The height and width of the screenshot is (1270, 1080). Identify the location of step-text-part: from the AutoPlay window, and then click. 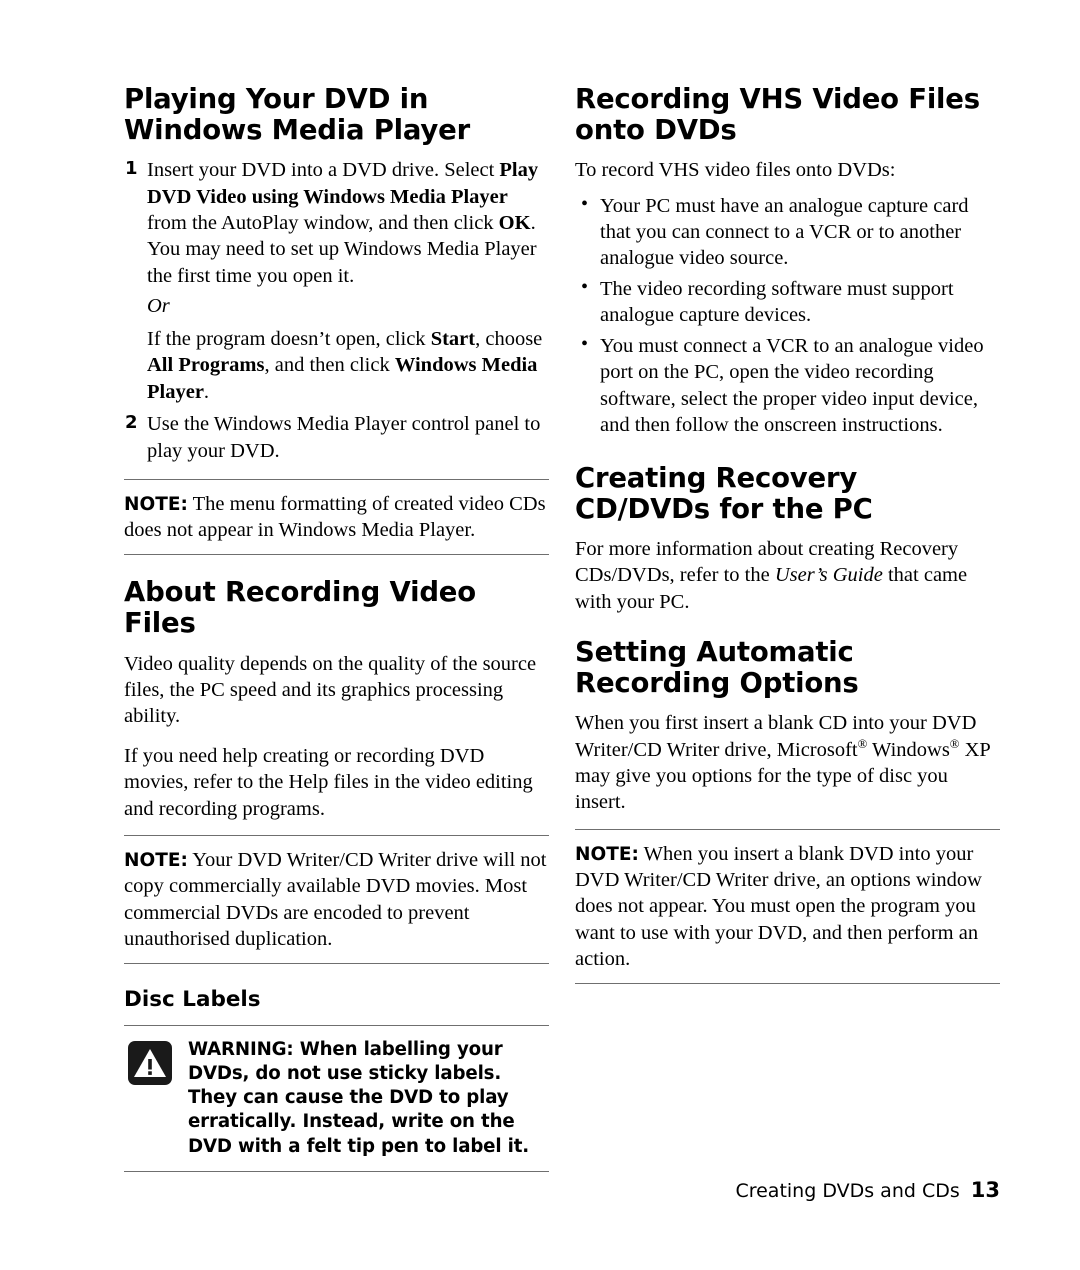
(323, 223).